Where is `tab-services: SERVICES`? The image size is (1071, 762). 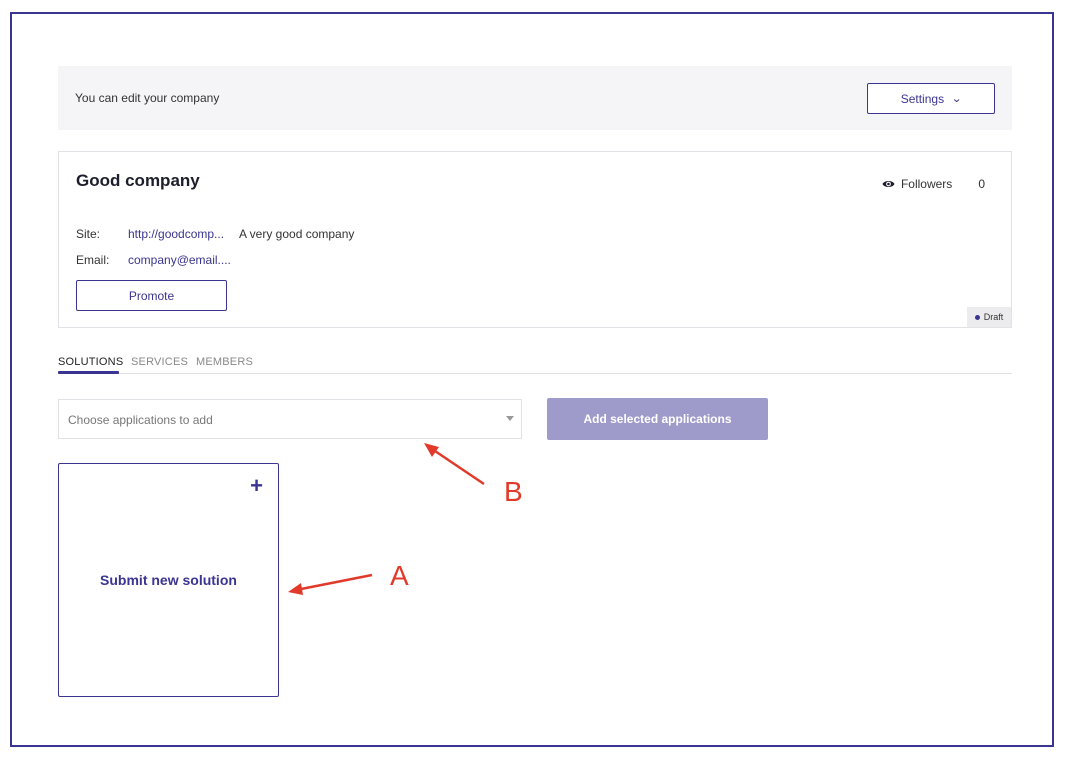 tab-services: SERVICES is located at coordinates (159, 362).